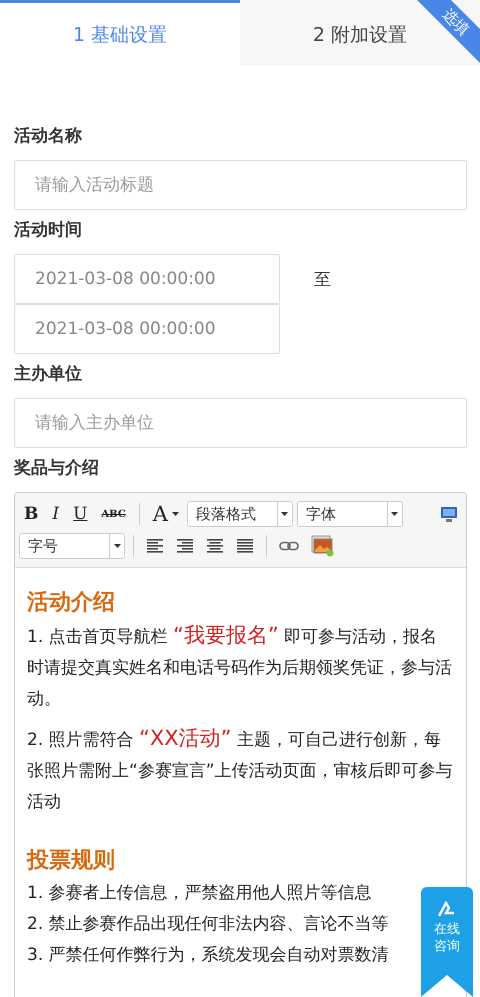  What do you see at coordinates (31, 514) in the screenshot?
I see `bold-button: B` at bounding box center [31, 514].